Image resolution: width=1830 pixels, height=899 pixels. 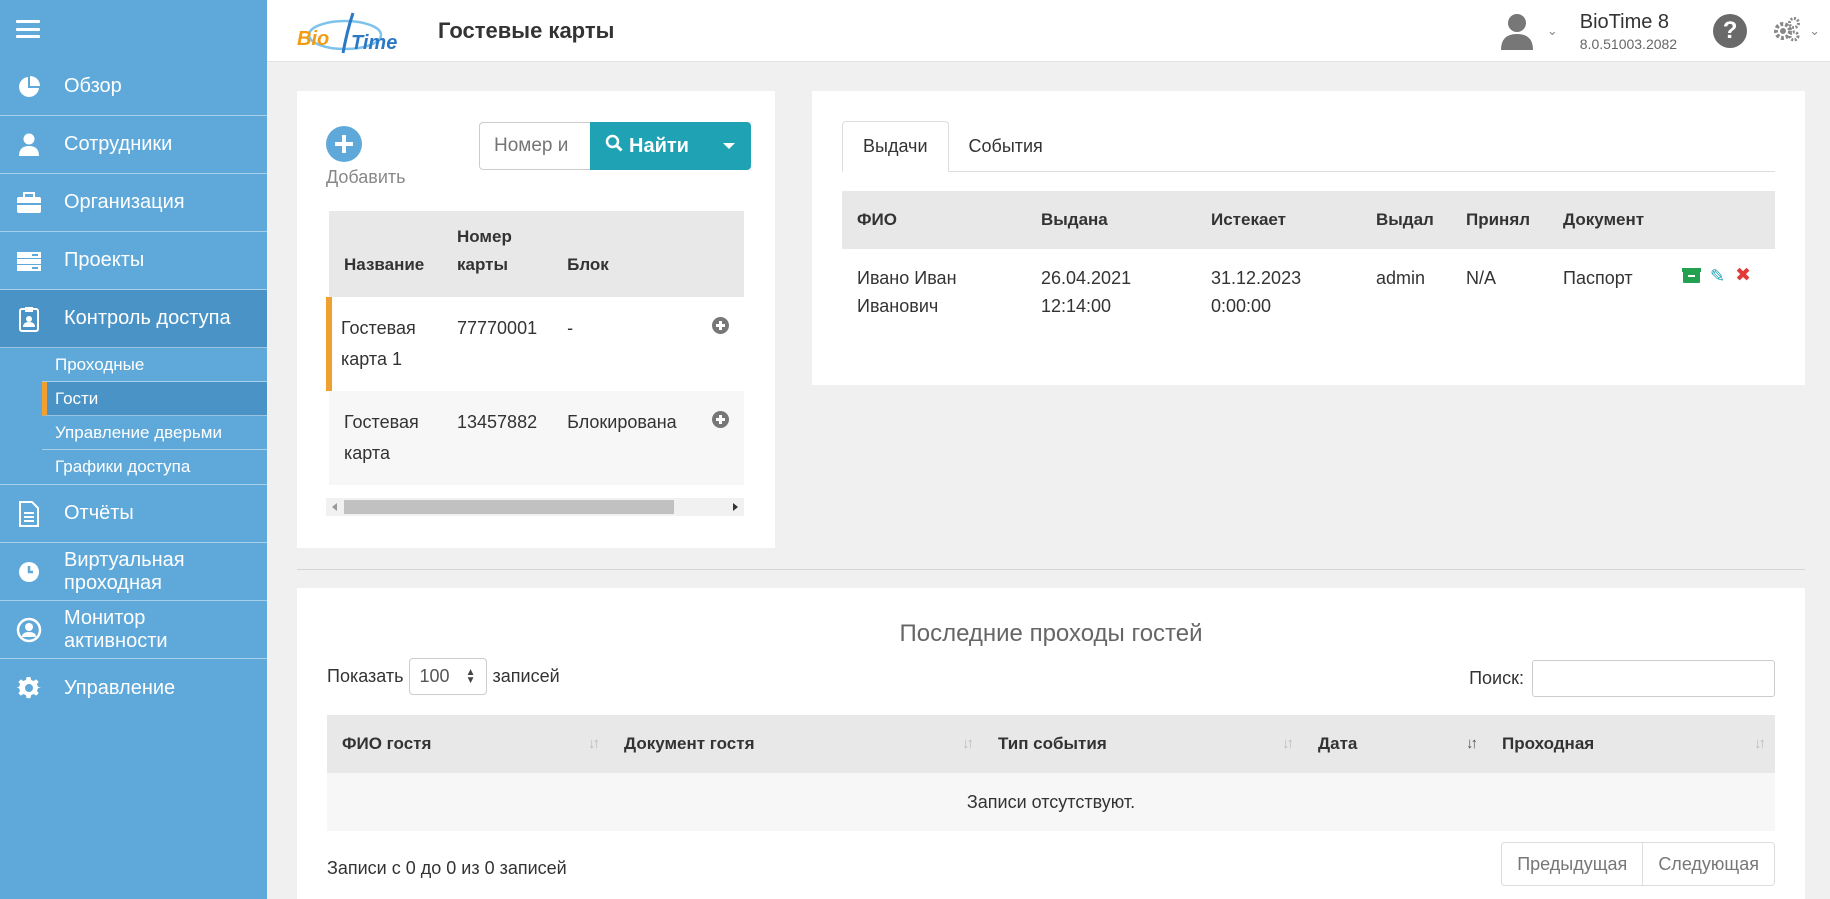 What do you see at coordinates (468, 744) in the screenshot?
I see `column-header-guest-name: ФИО гостя ↓↑` at bounding box center [468, 744].